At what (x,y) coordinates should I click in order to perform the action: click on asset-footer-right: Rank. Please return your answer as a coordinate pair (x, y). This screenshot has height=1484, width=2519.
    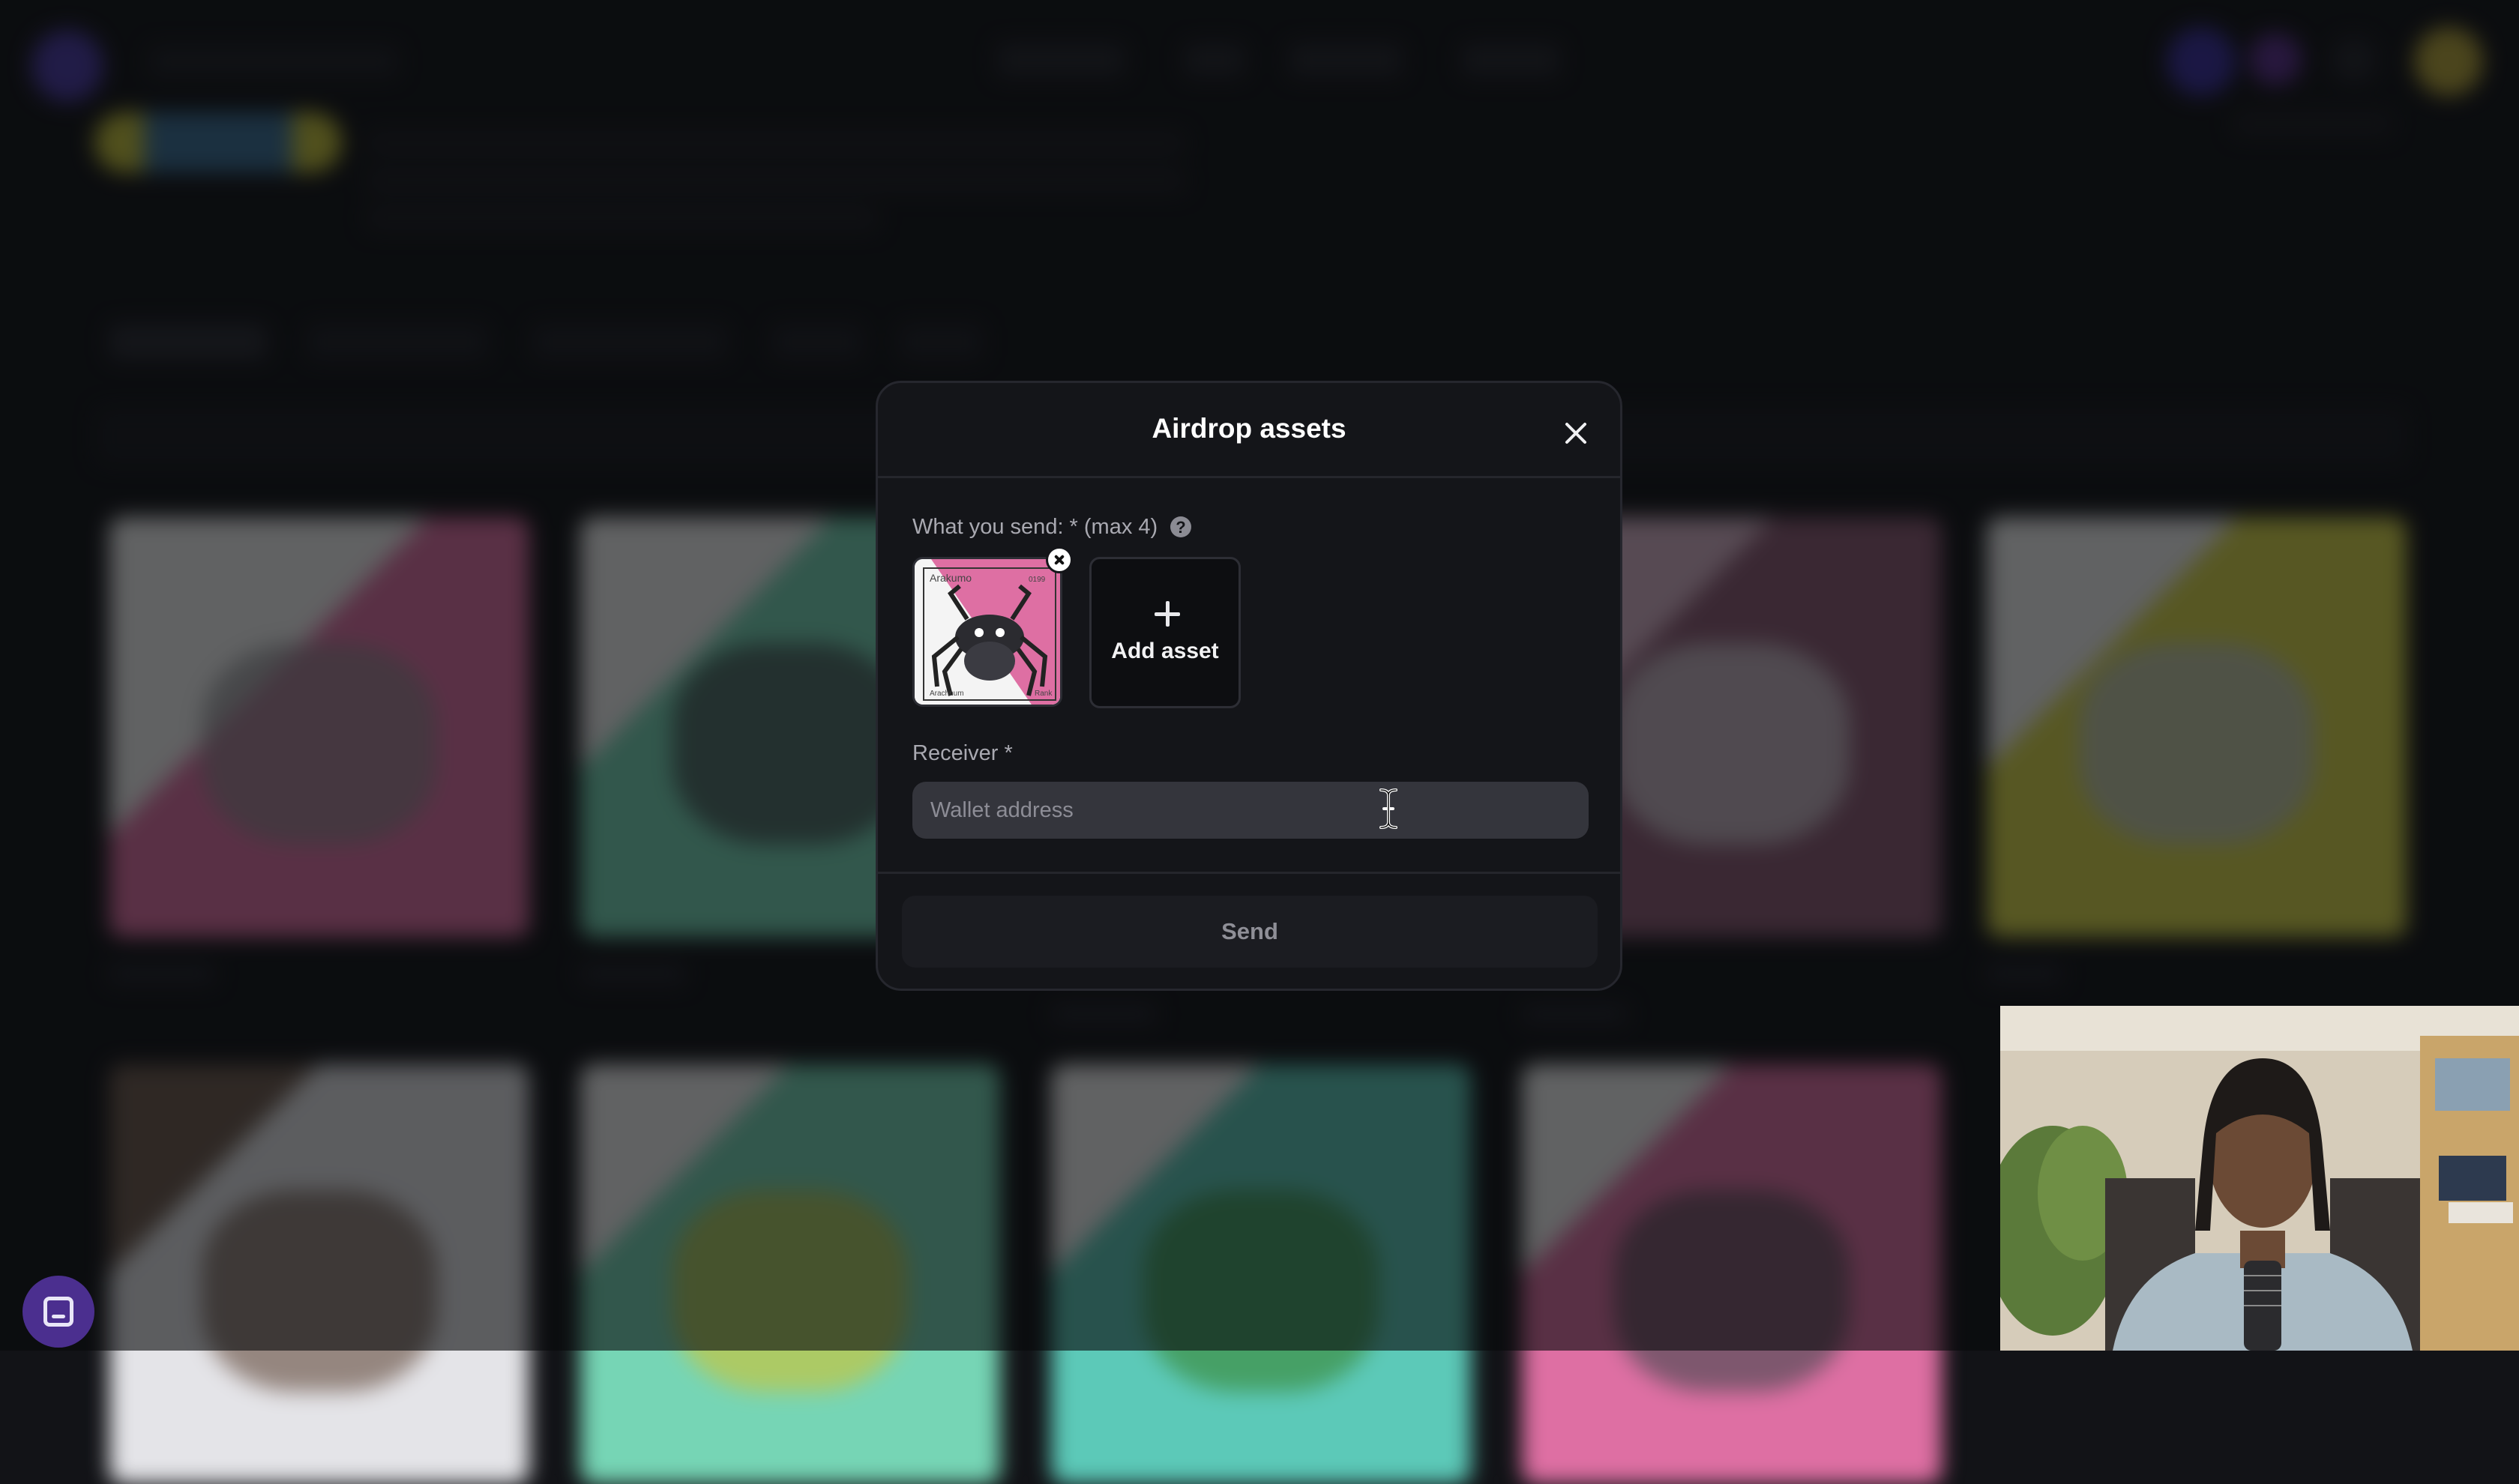
    Looking at the image, I should click on (1044, 694).